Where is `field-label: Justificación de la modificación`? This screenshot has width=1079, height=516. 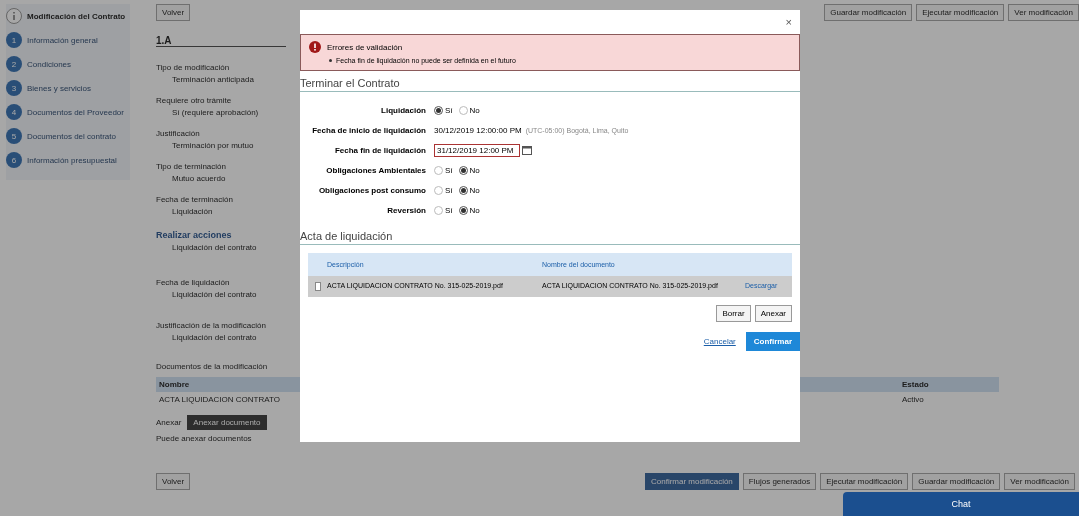 field-label: Justificación de la modificación is located at coordinates (211, 325).